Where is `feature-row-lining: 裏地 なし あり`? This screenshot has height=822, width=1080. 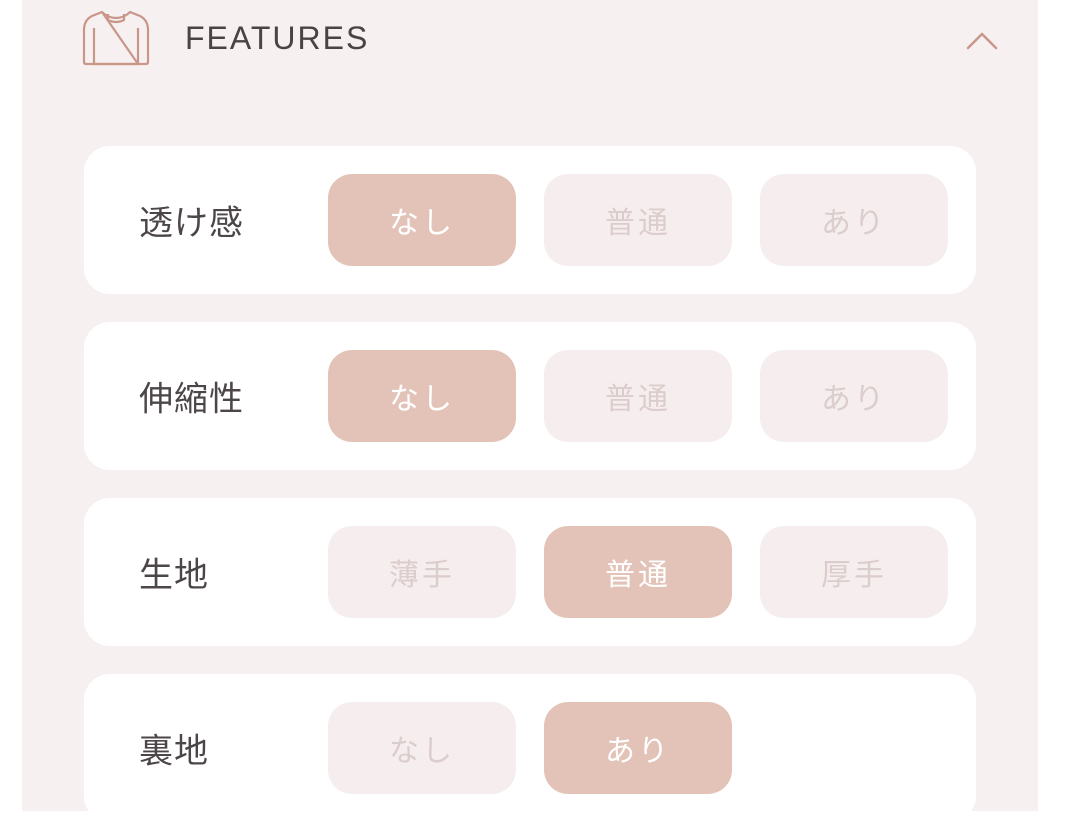 feature-row-lining: 裏地 なし あり is located at coordinates (530, 748).